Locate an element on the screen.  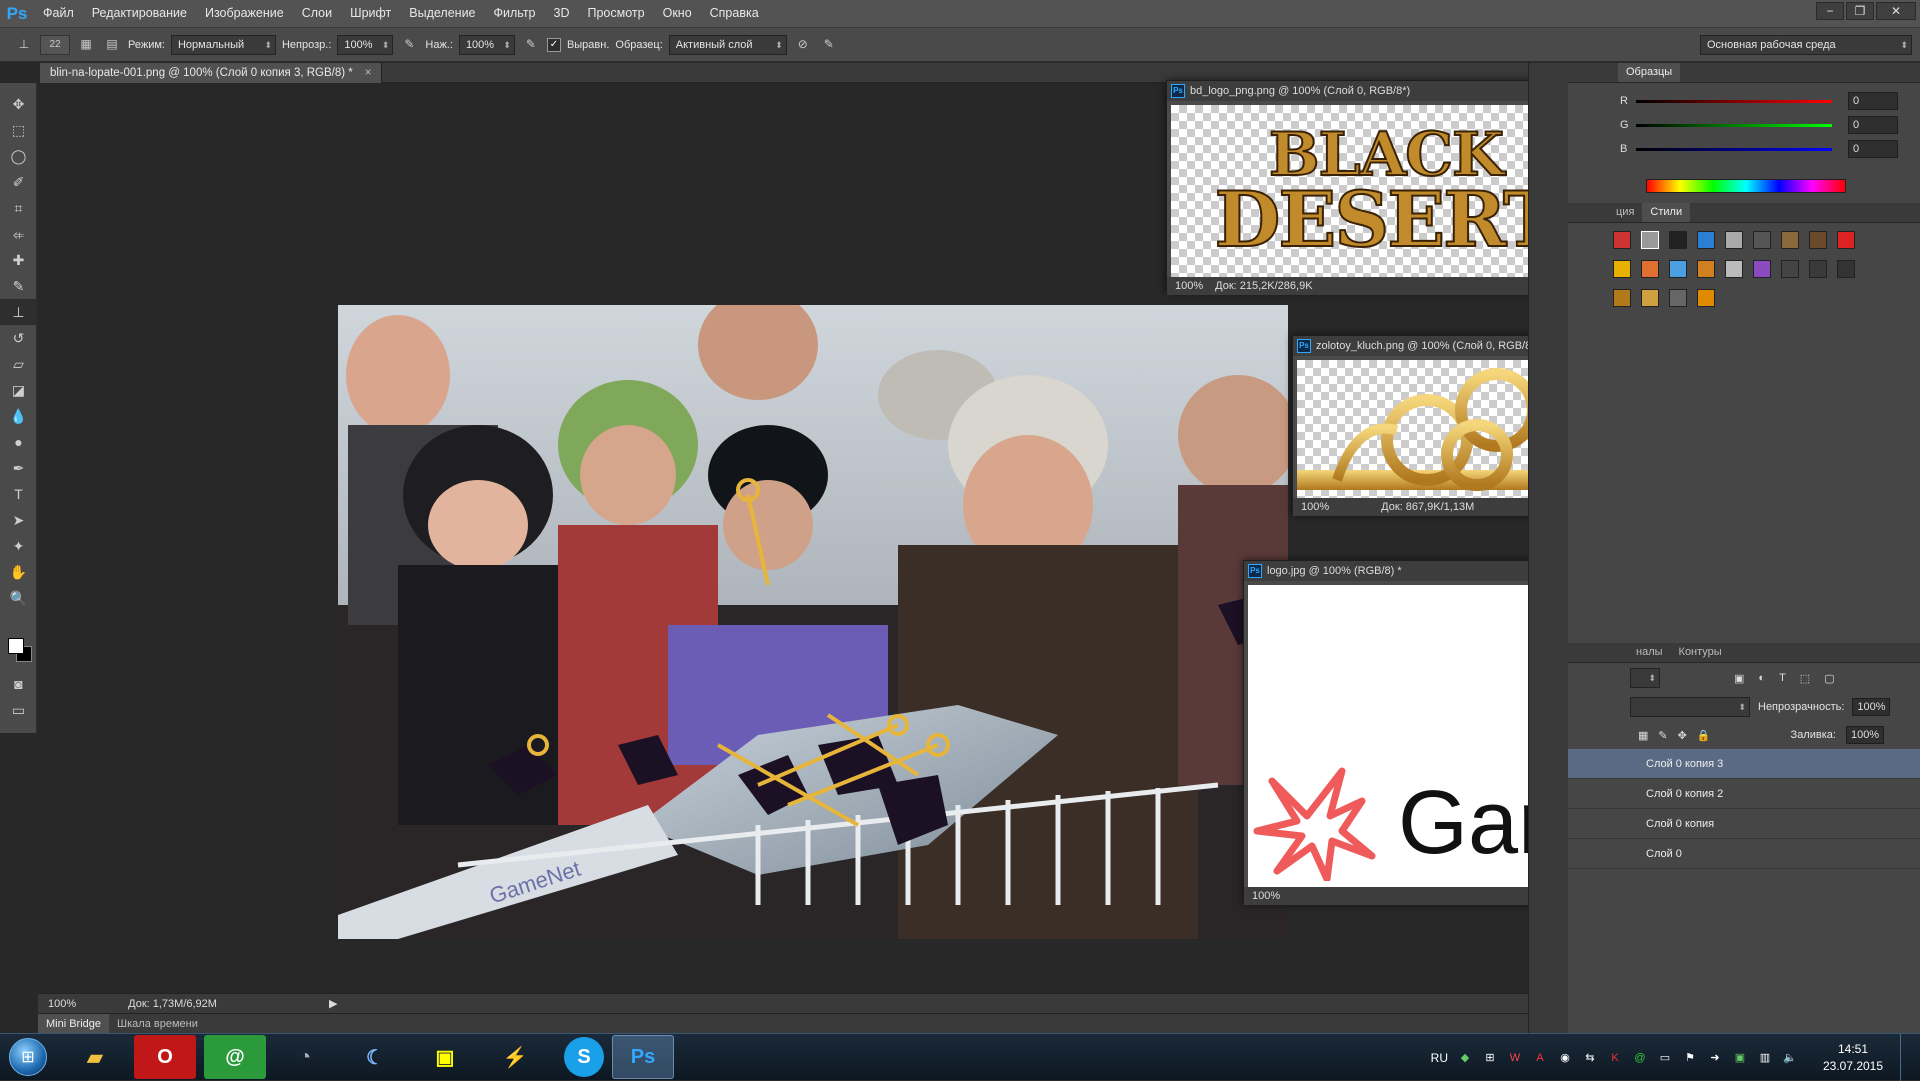
explorer-taskbar-icon: ▰ is located at coordinates (95, 1057).